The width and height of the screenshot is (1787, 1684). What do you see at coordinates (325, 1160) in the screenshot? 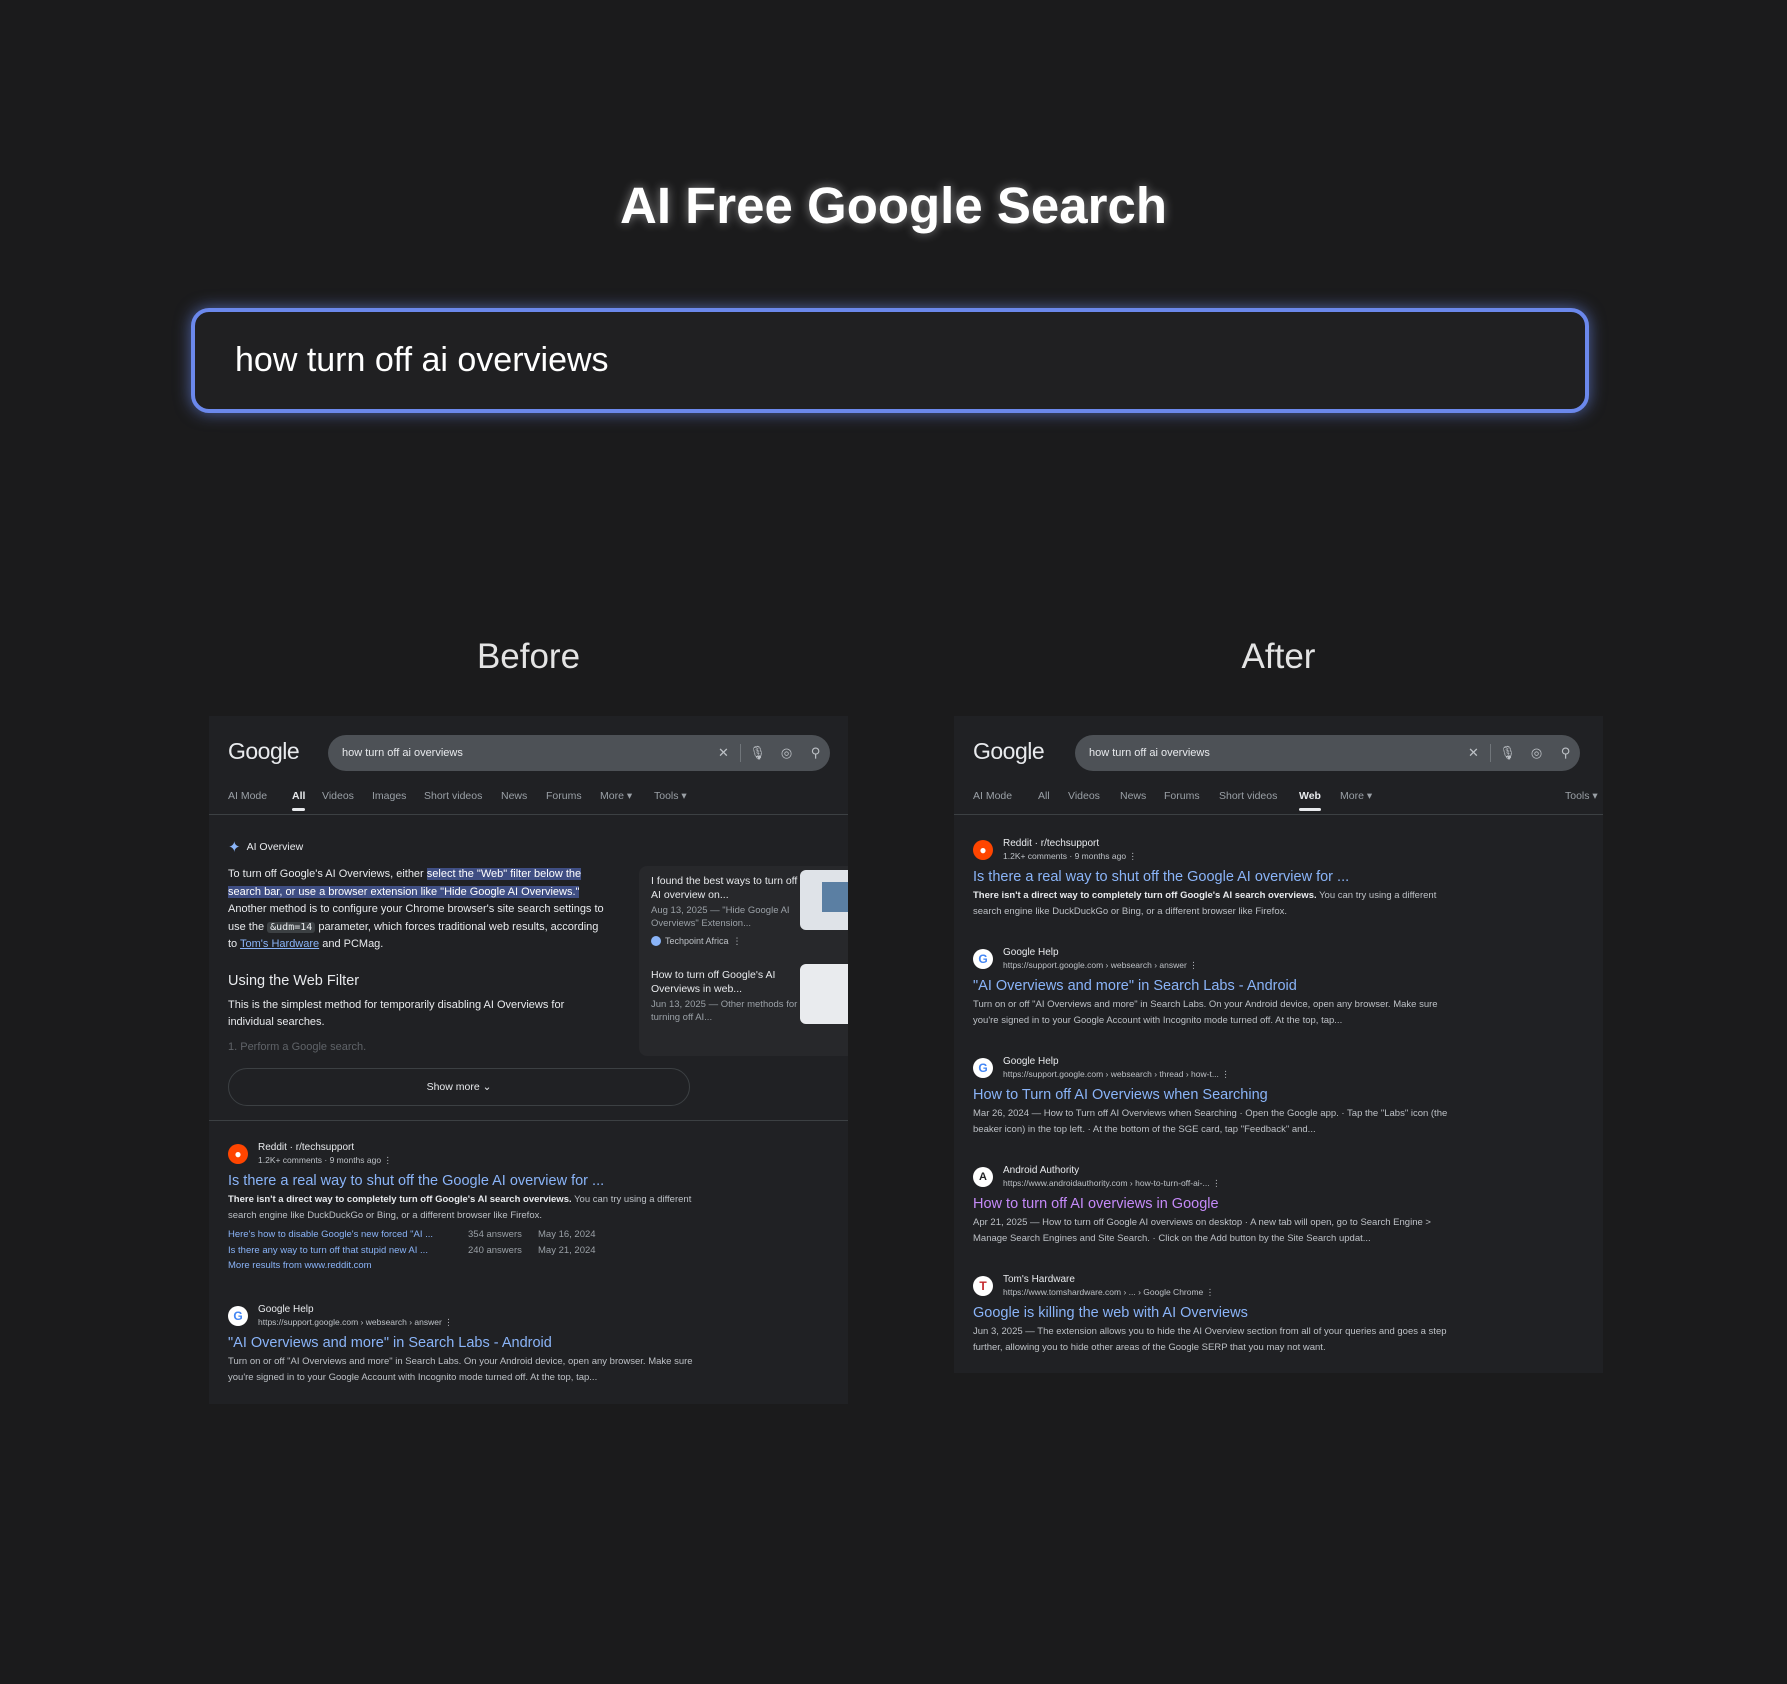
I see `result-url: 1.2K+ comments · 9 months ago ⋮` at bounding box center [325, 1160].